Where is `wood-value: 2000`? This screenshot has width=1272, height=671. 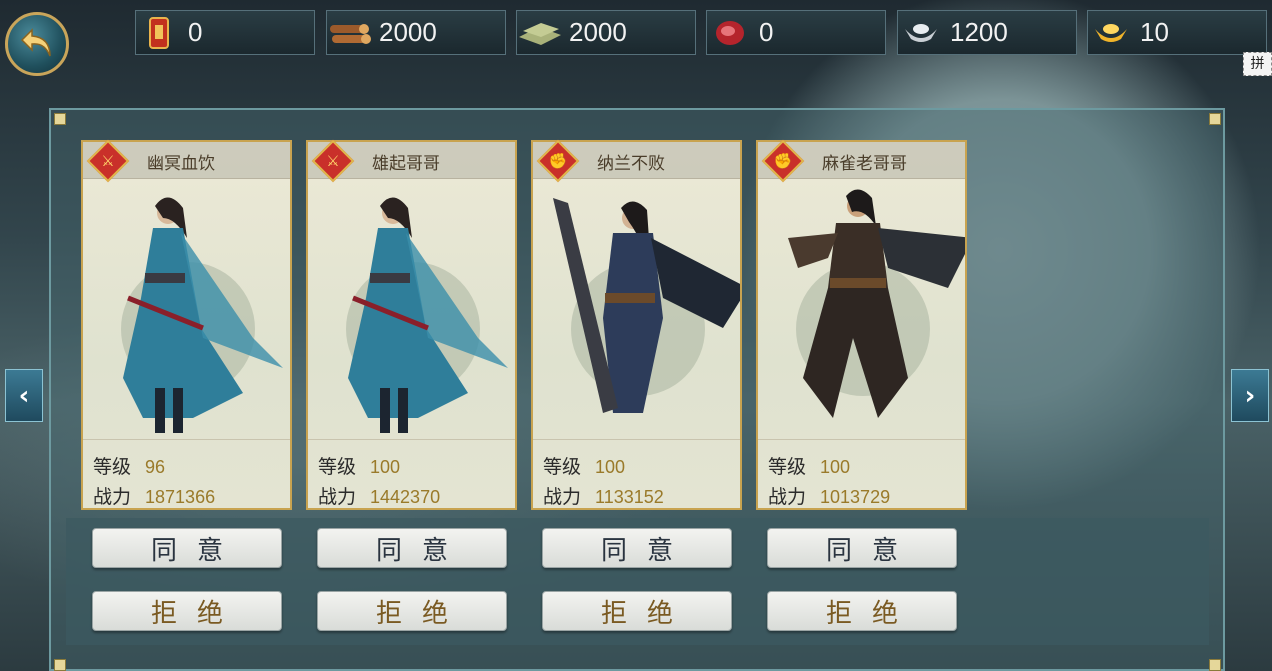 wood-value: 2000 is located at coordinates (408, 32).